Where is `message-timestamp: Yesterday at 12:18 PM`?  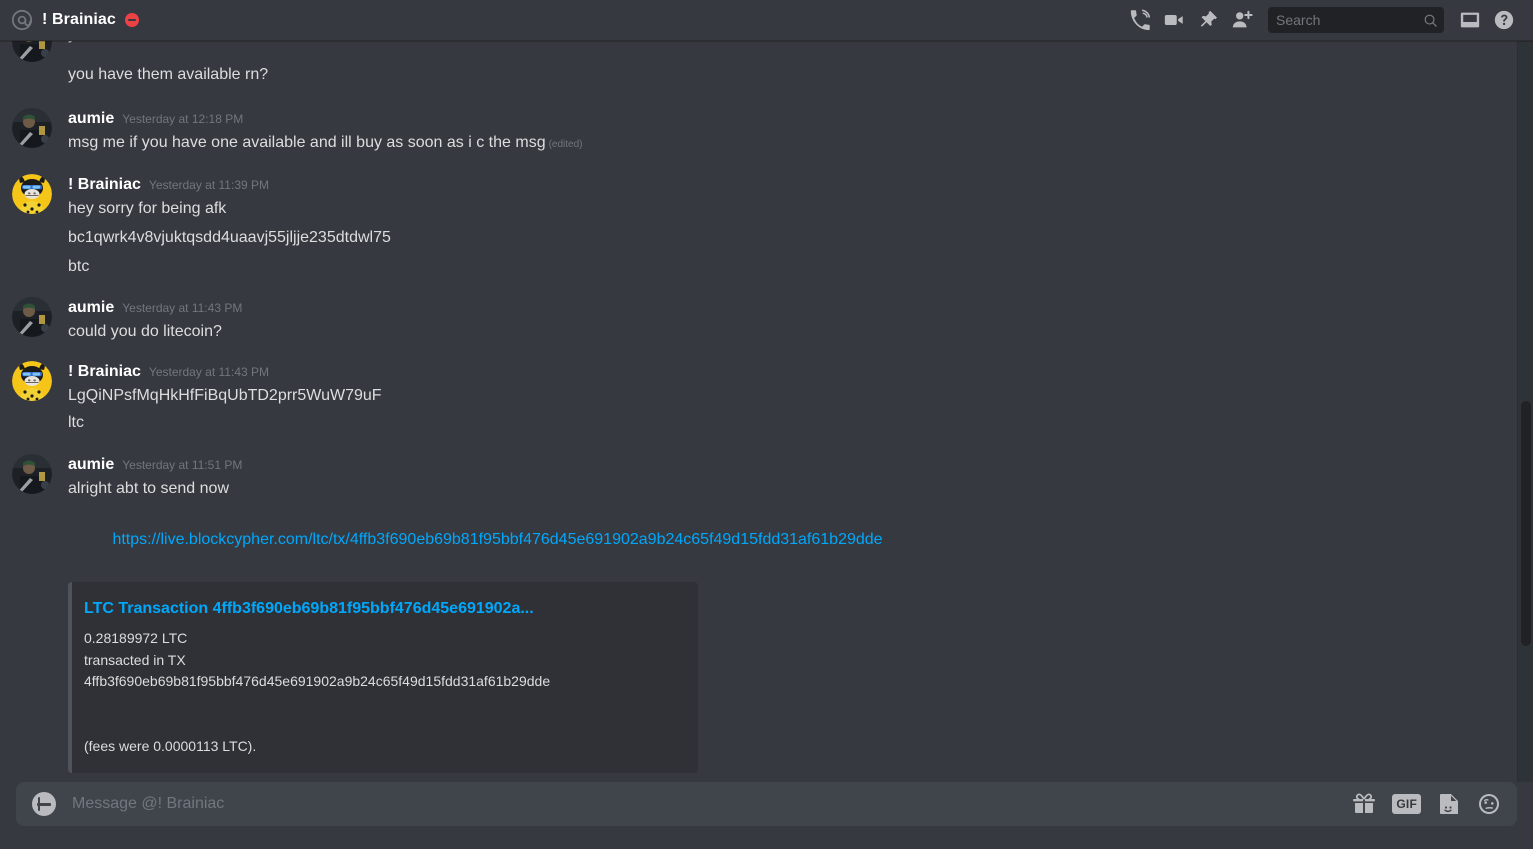 message-timestamp: Yesterday at 12:18 PM is located at coordinates (183, 119).